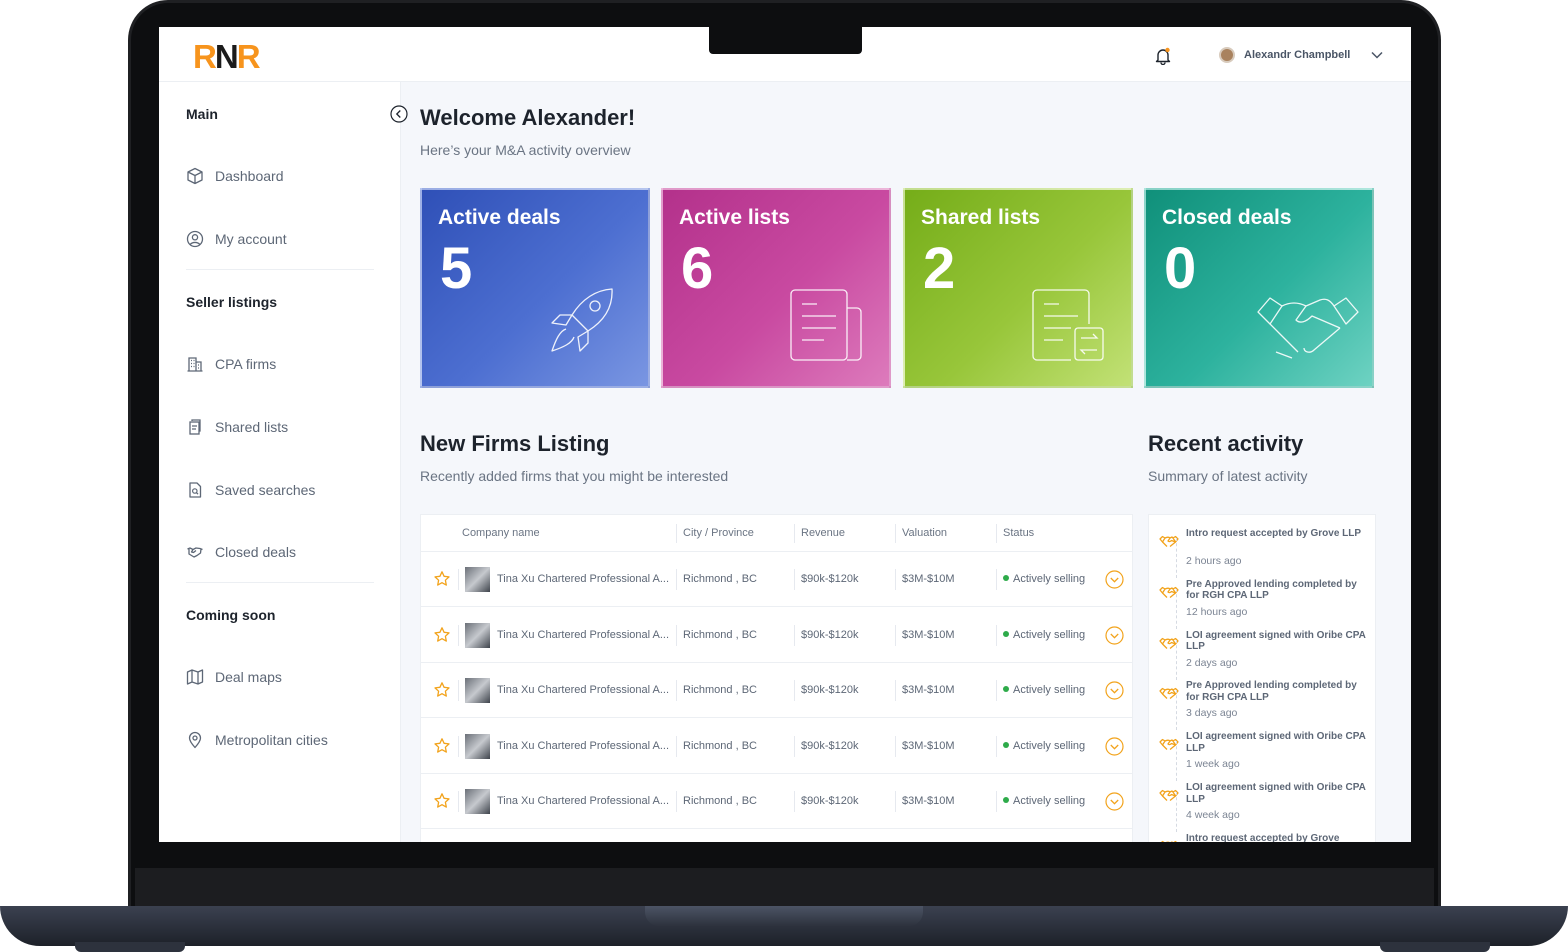  Describe the element at coordinates (1044, 801) in the screenshot. I see `status-badge: Actively selling` at that location.